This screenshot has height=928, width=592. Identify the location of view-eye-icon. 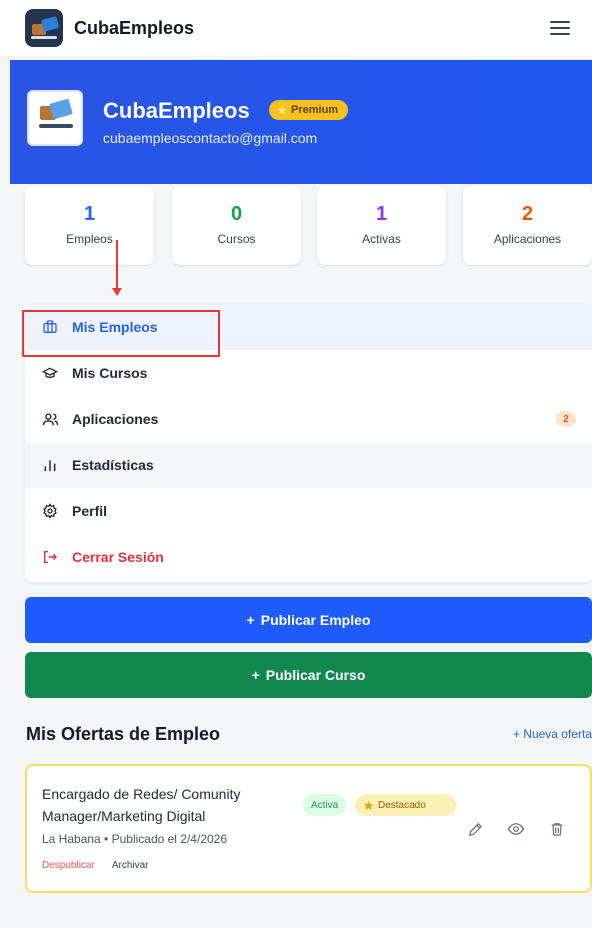
(516, 829).